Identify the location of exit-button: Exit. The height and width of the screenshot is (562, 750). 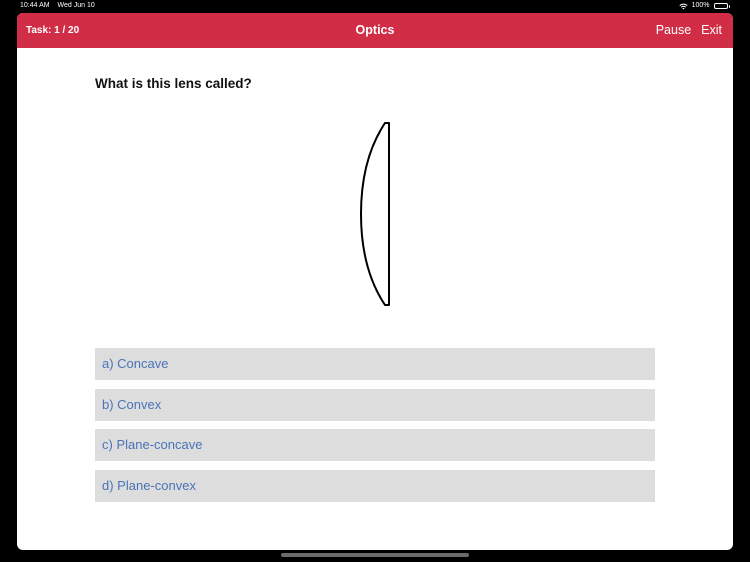
(711, 30).